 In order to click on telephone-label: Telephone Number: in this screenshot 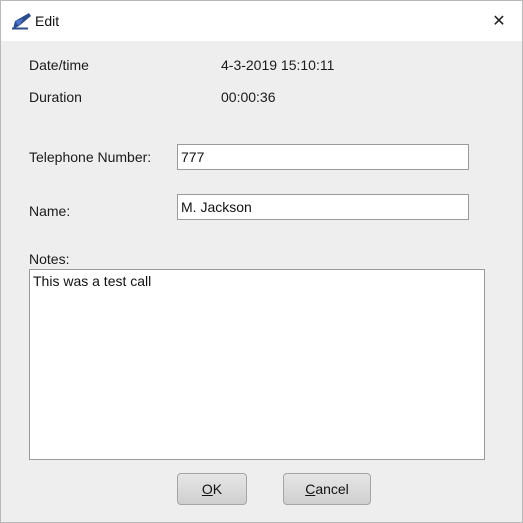, I will do `click(90, 157)`.